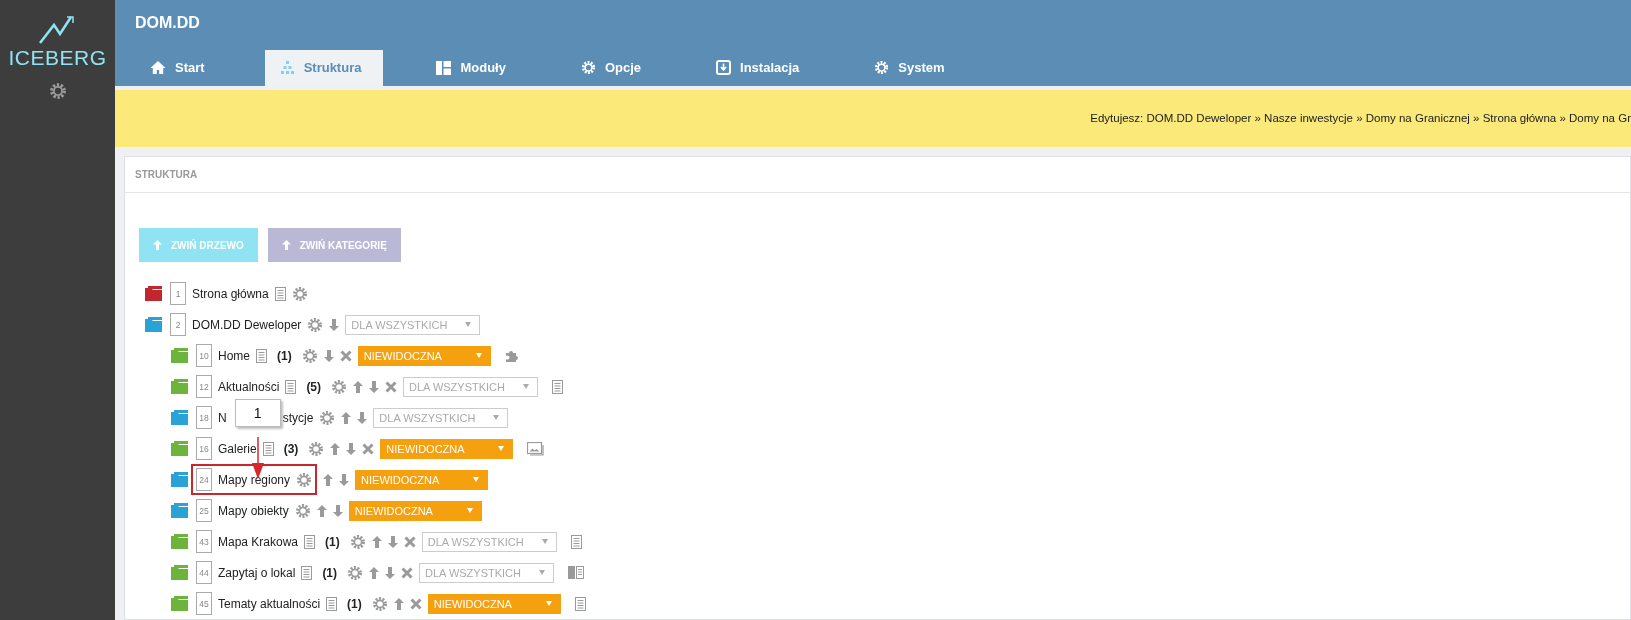 The image size is (1631, 620). What do you see at coordinates (204, 510) in the screenshot?
I see `id-label: 25` at bounding box center [204, 510].